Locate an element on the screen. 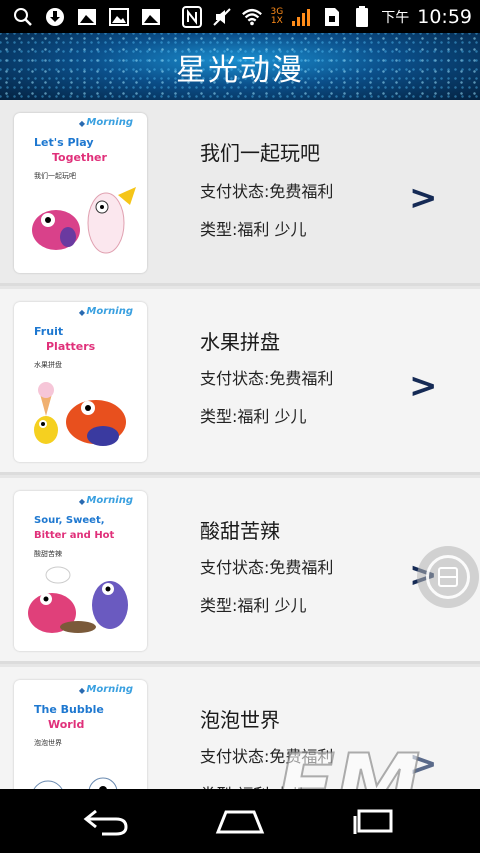 The image size is (480, 853). cover-title: Fruit Platters is located at coordinates (84, 339).